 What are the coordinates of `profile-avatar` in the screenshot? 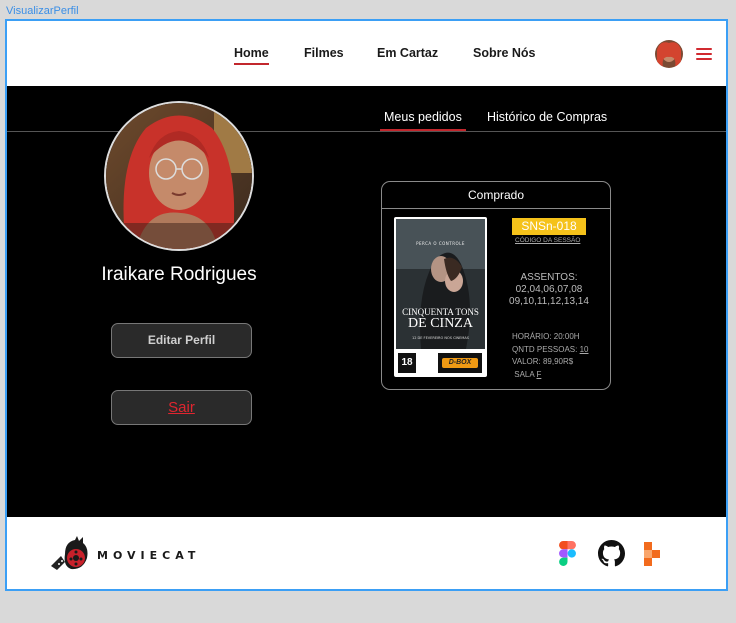 It's located at (179, 176).